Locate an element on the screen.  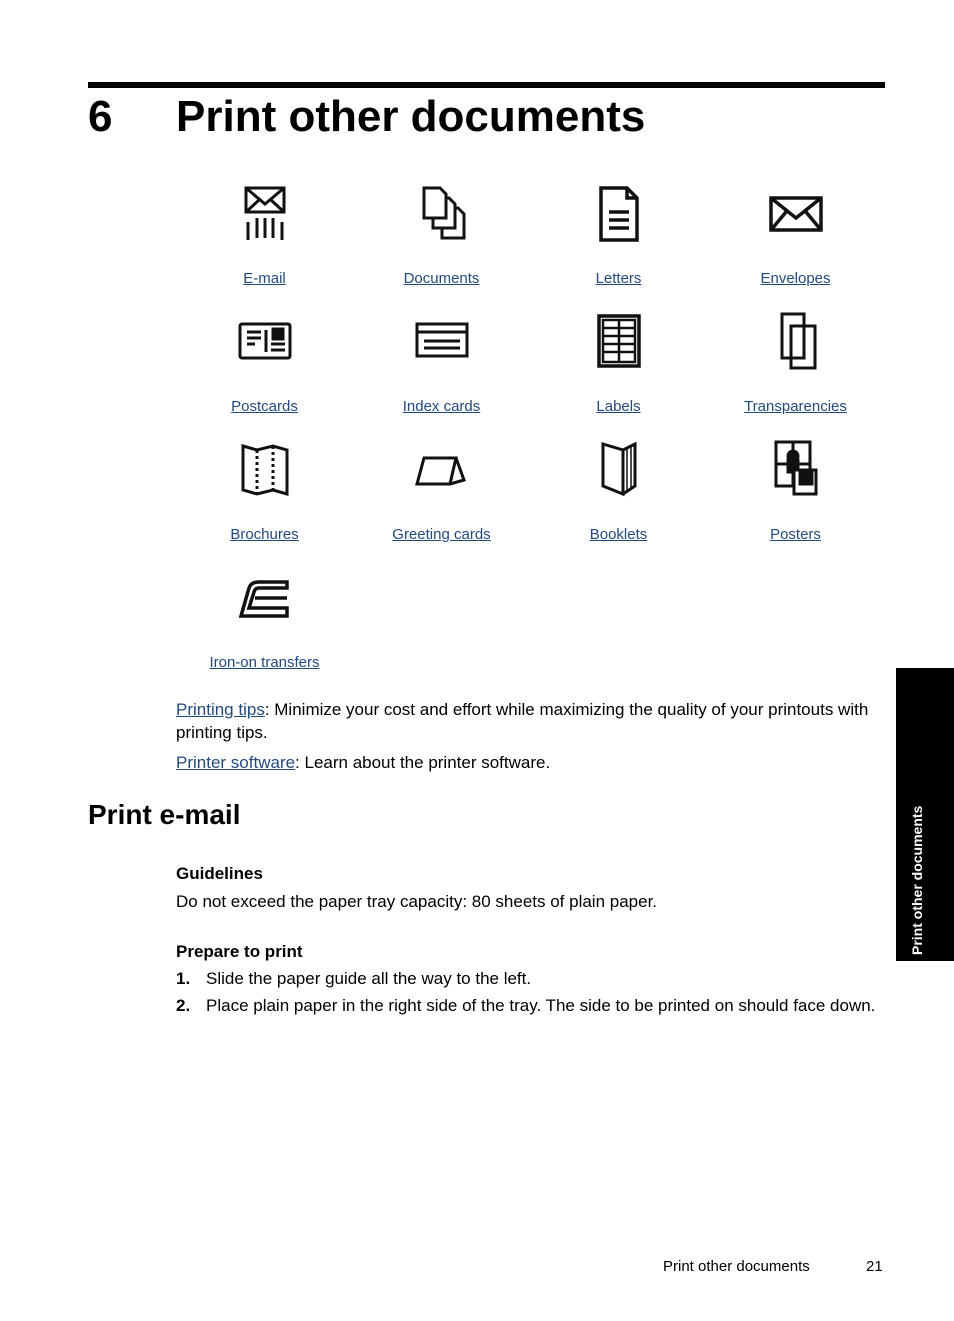
transparencies-icon is located at coordinates (798, 341).